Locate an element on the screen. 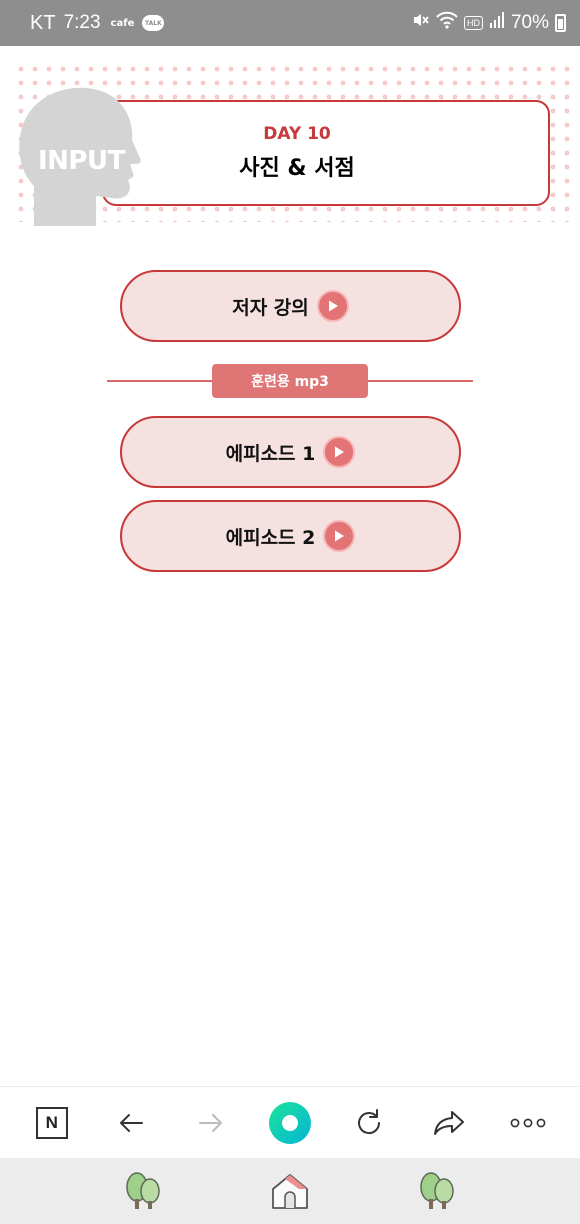  hd-icon: HD is located at coordinates (473, 23).